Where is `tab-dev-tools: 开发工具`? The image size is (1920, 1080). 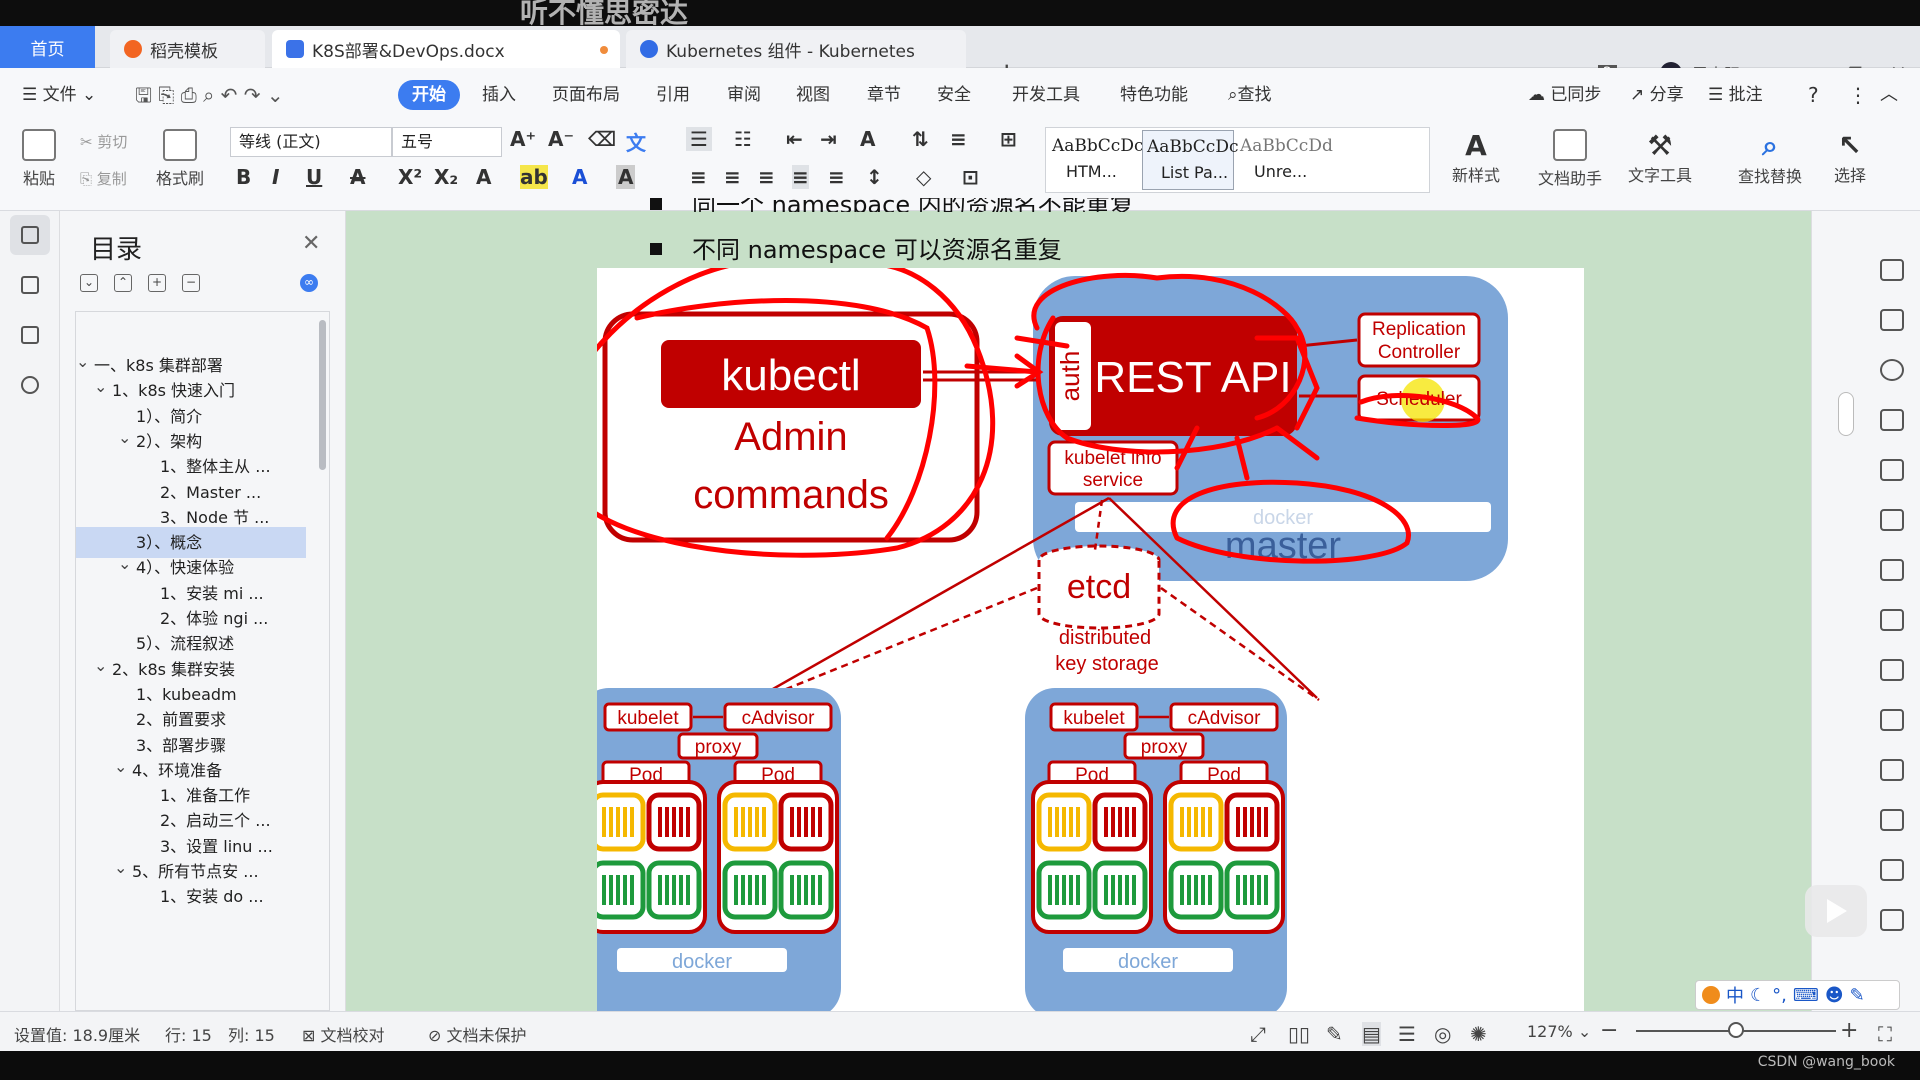 tab-dev-tools: 开发工具 is located at coordinates (1046, 95).